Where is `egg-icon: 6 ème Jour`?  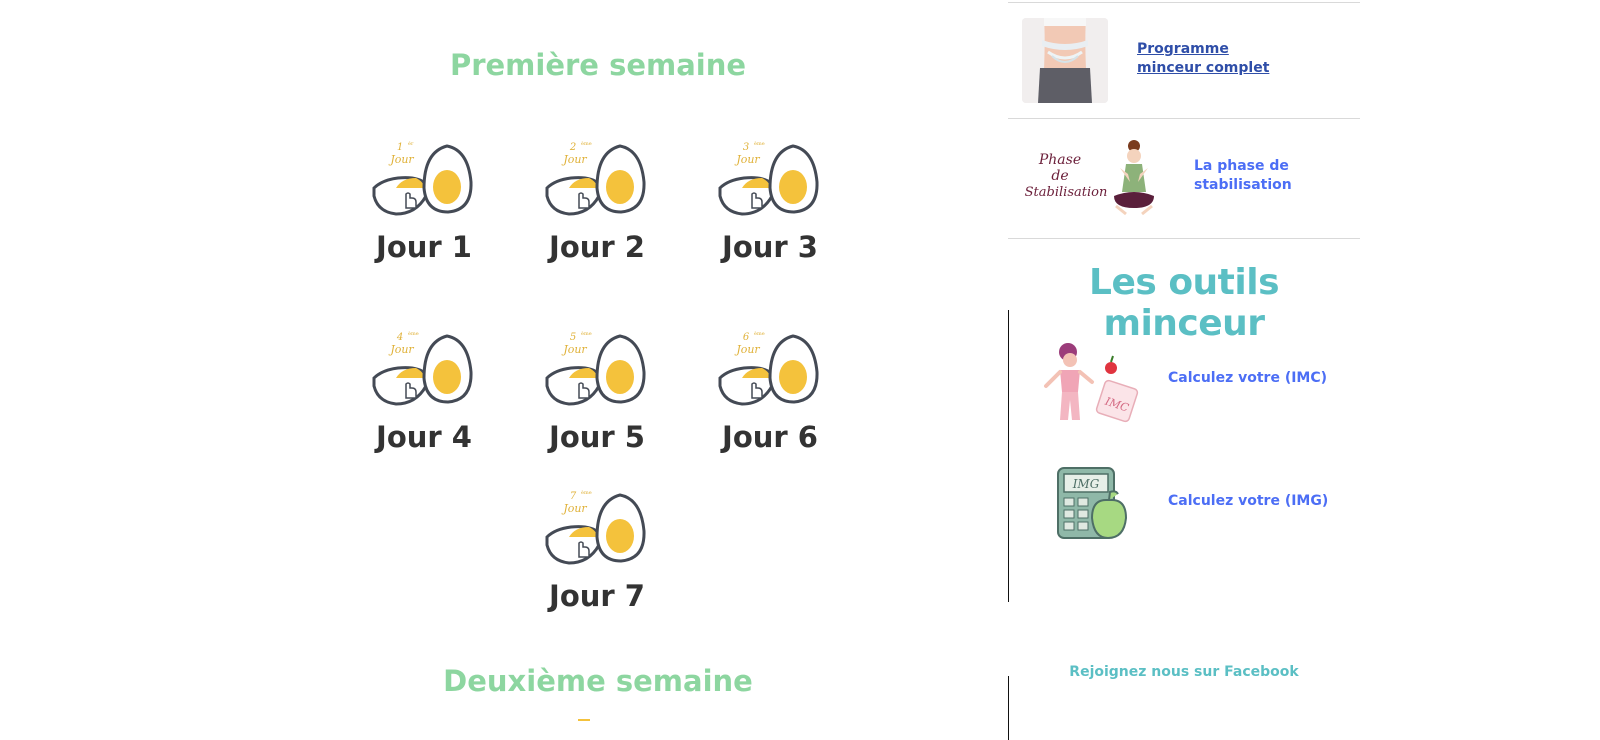 egg-icon: 6 ème Jour is located at coordinates (768, 368).